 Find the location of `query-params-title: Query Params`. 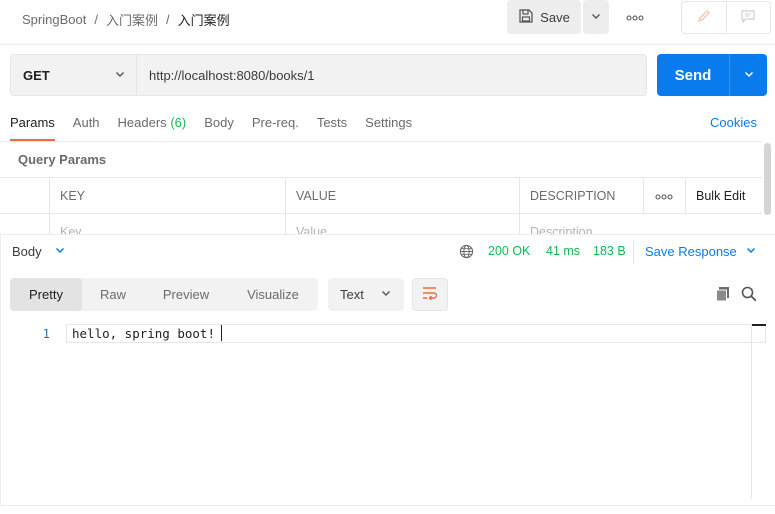

query-params-title: Query Params is located at coordinates (62, 159).